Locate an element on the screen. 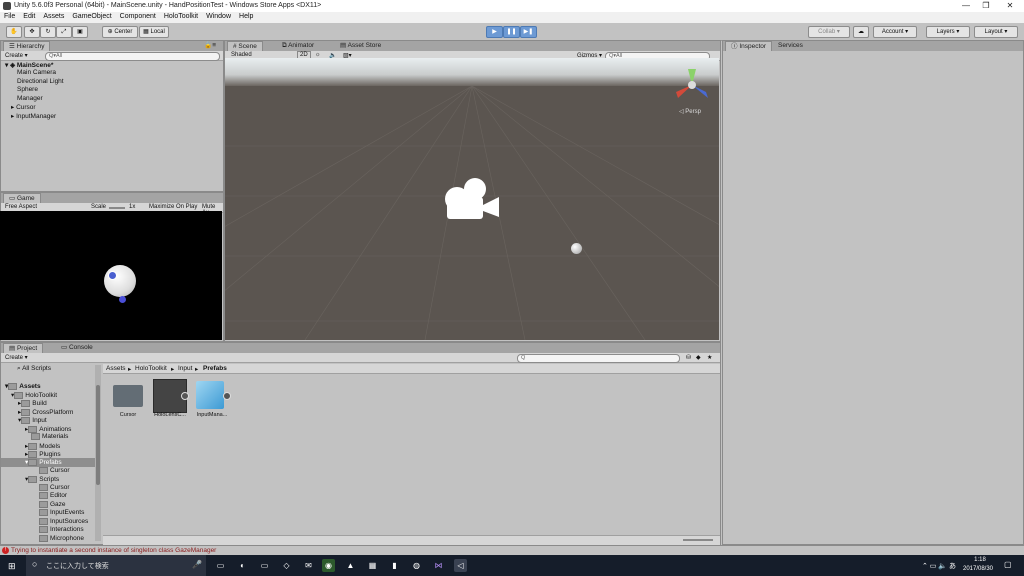 The height and width of the screenshot is (576, 1024). tab-hierarchy: ☰ Hierarchy is located at coordinates (27, 46).